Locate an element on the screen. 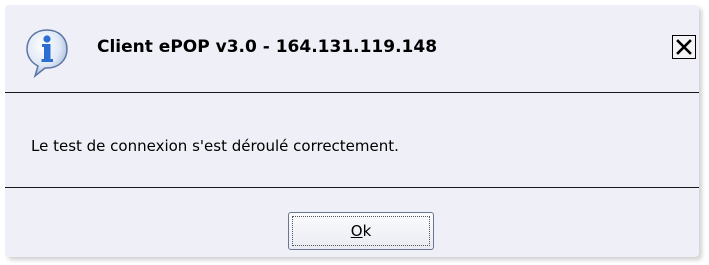 The image size is (709, 265). header-divider is located at coordinates (352, 92).